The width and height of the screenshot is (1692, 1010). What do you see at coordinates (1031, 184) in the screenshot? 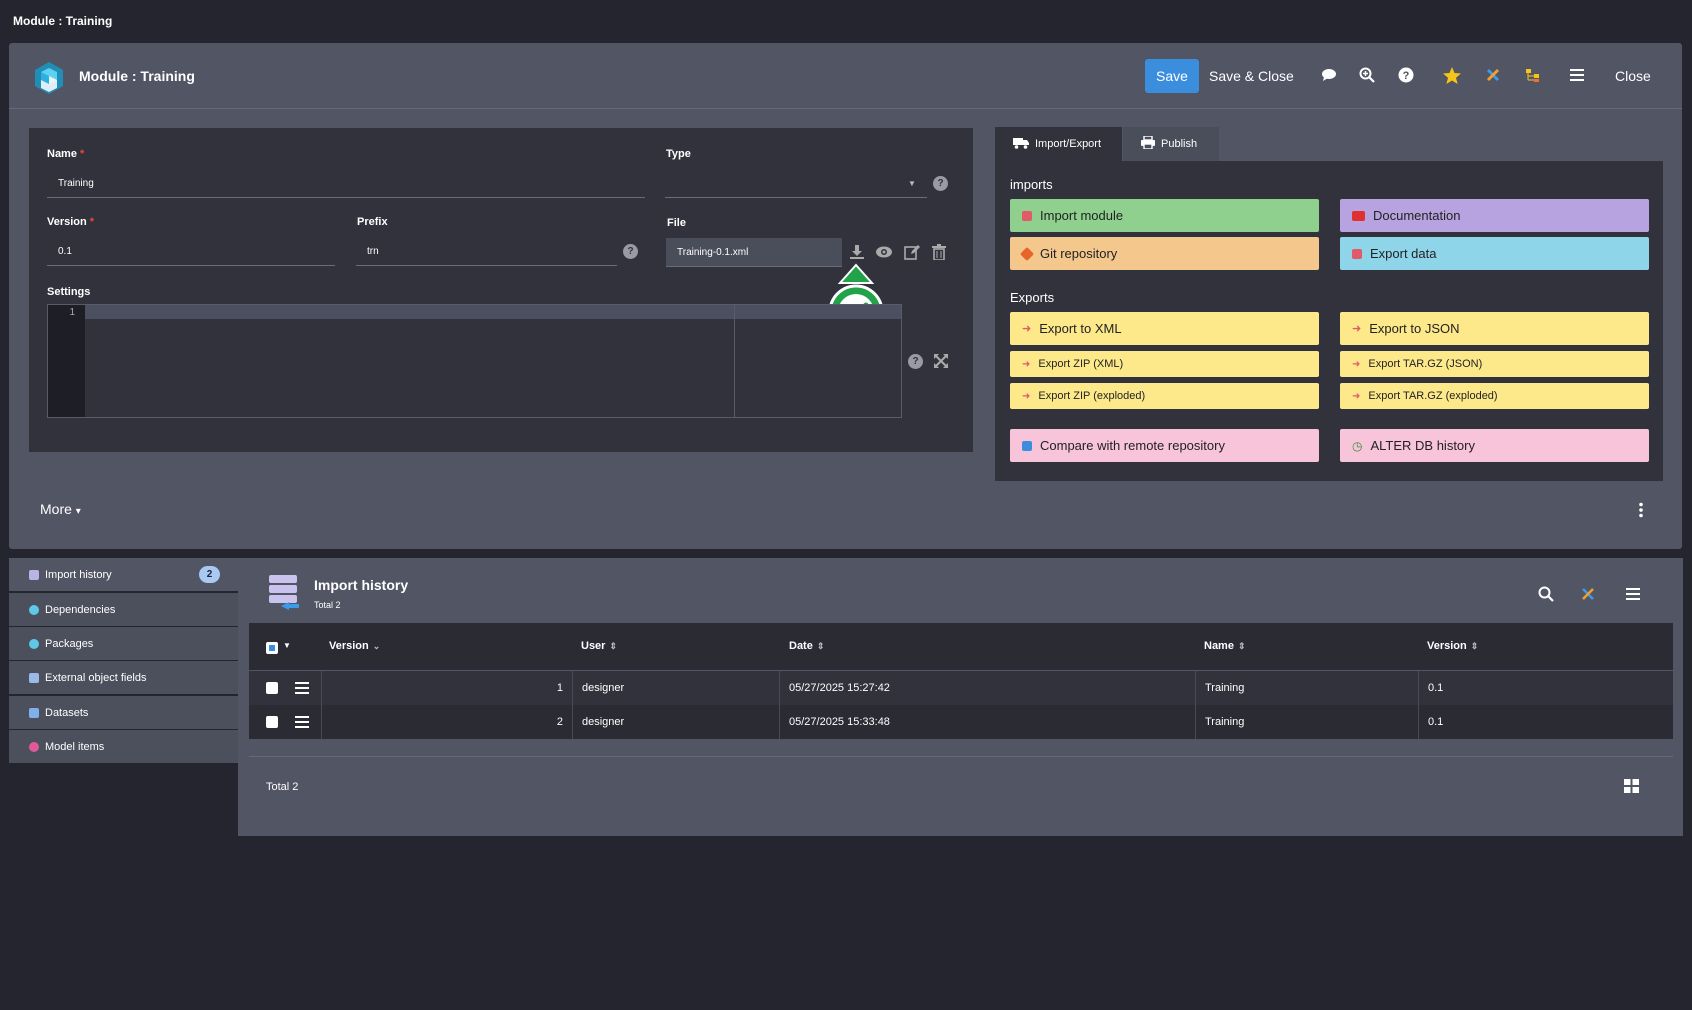
I see `imports-heading: imports` at bounding box center [1031, 184].